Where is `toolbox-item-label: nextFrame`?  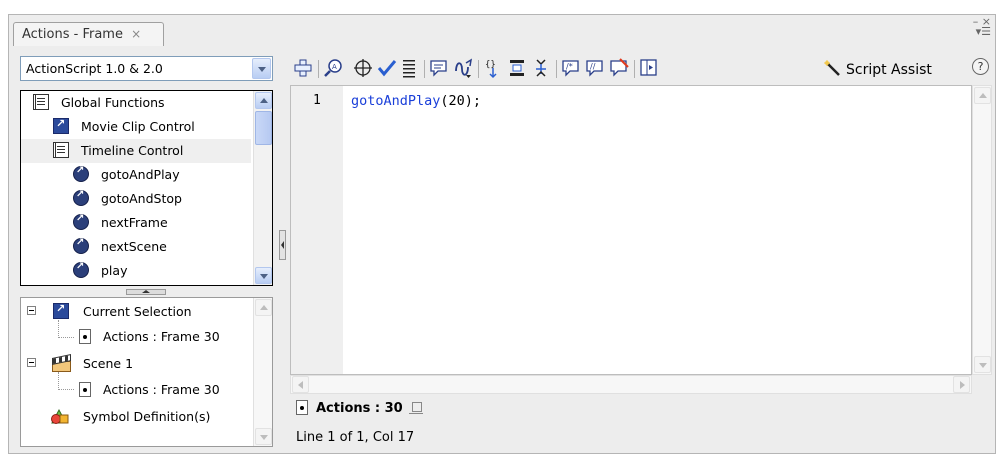 toolbox-item-label: nextFrame is located at coordinates (134, 222).